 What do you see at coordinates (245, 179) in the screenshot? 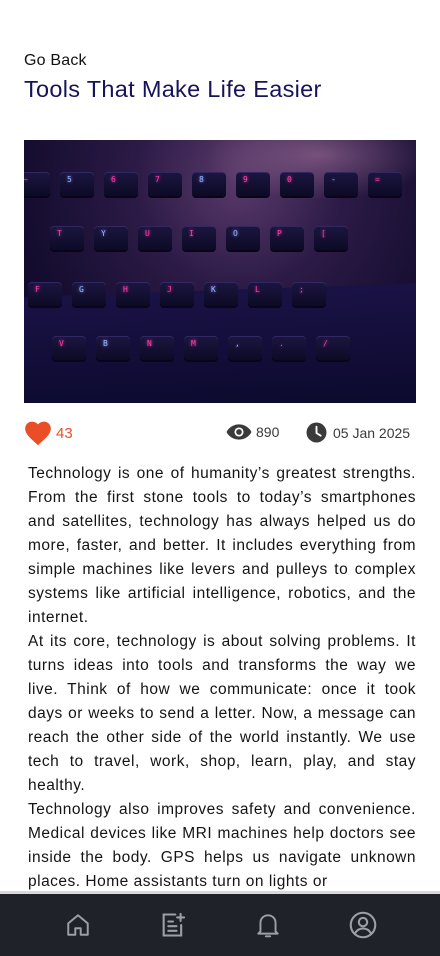
I see `keyboard-key-legend: 9` at bounding box center [245, 179].